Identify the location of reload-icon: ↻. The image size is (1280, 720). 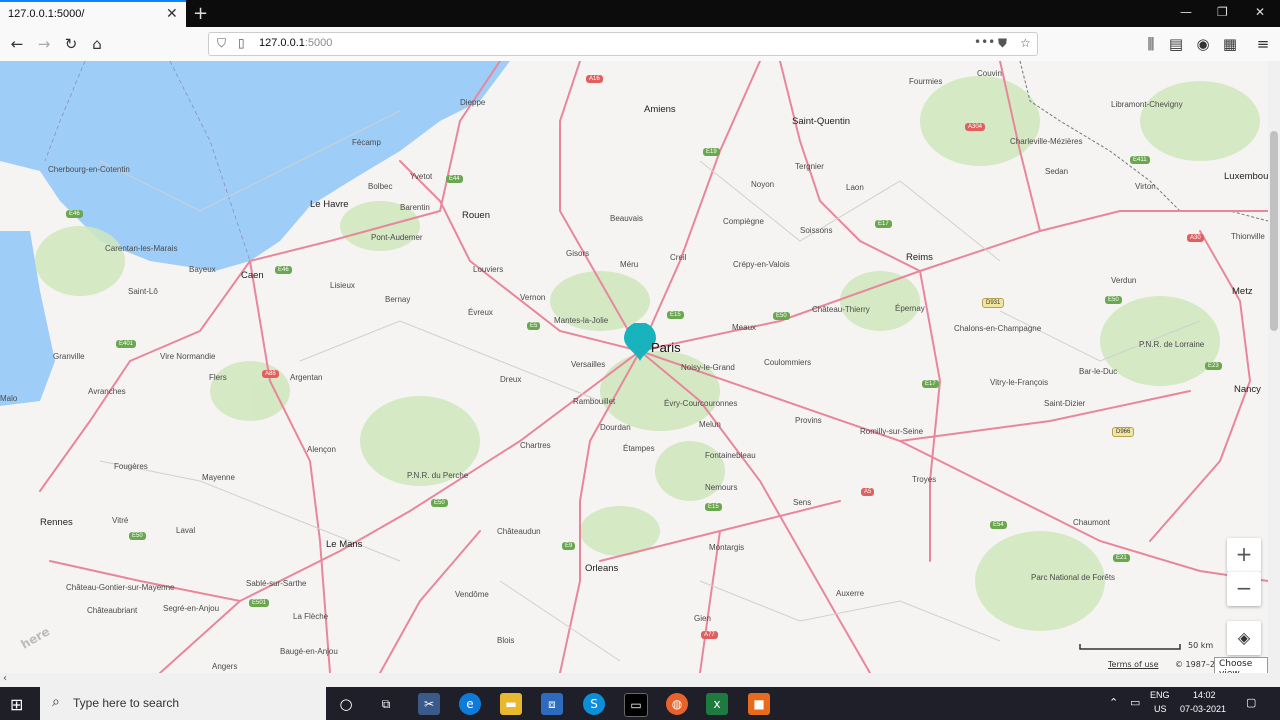
(71, 44).